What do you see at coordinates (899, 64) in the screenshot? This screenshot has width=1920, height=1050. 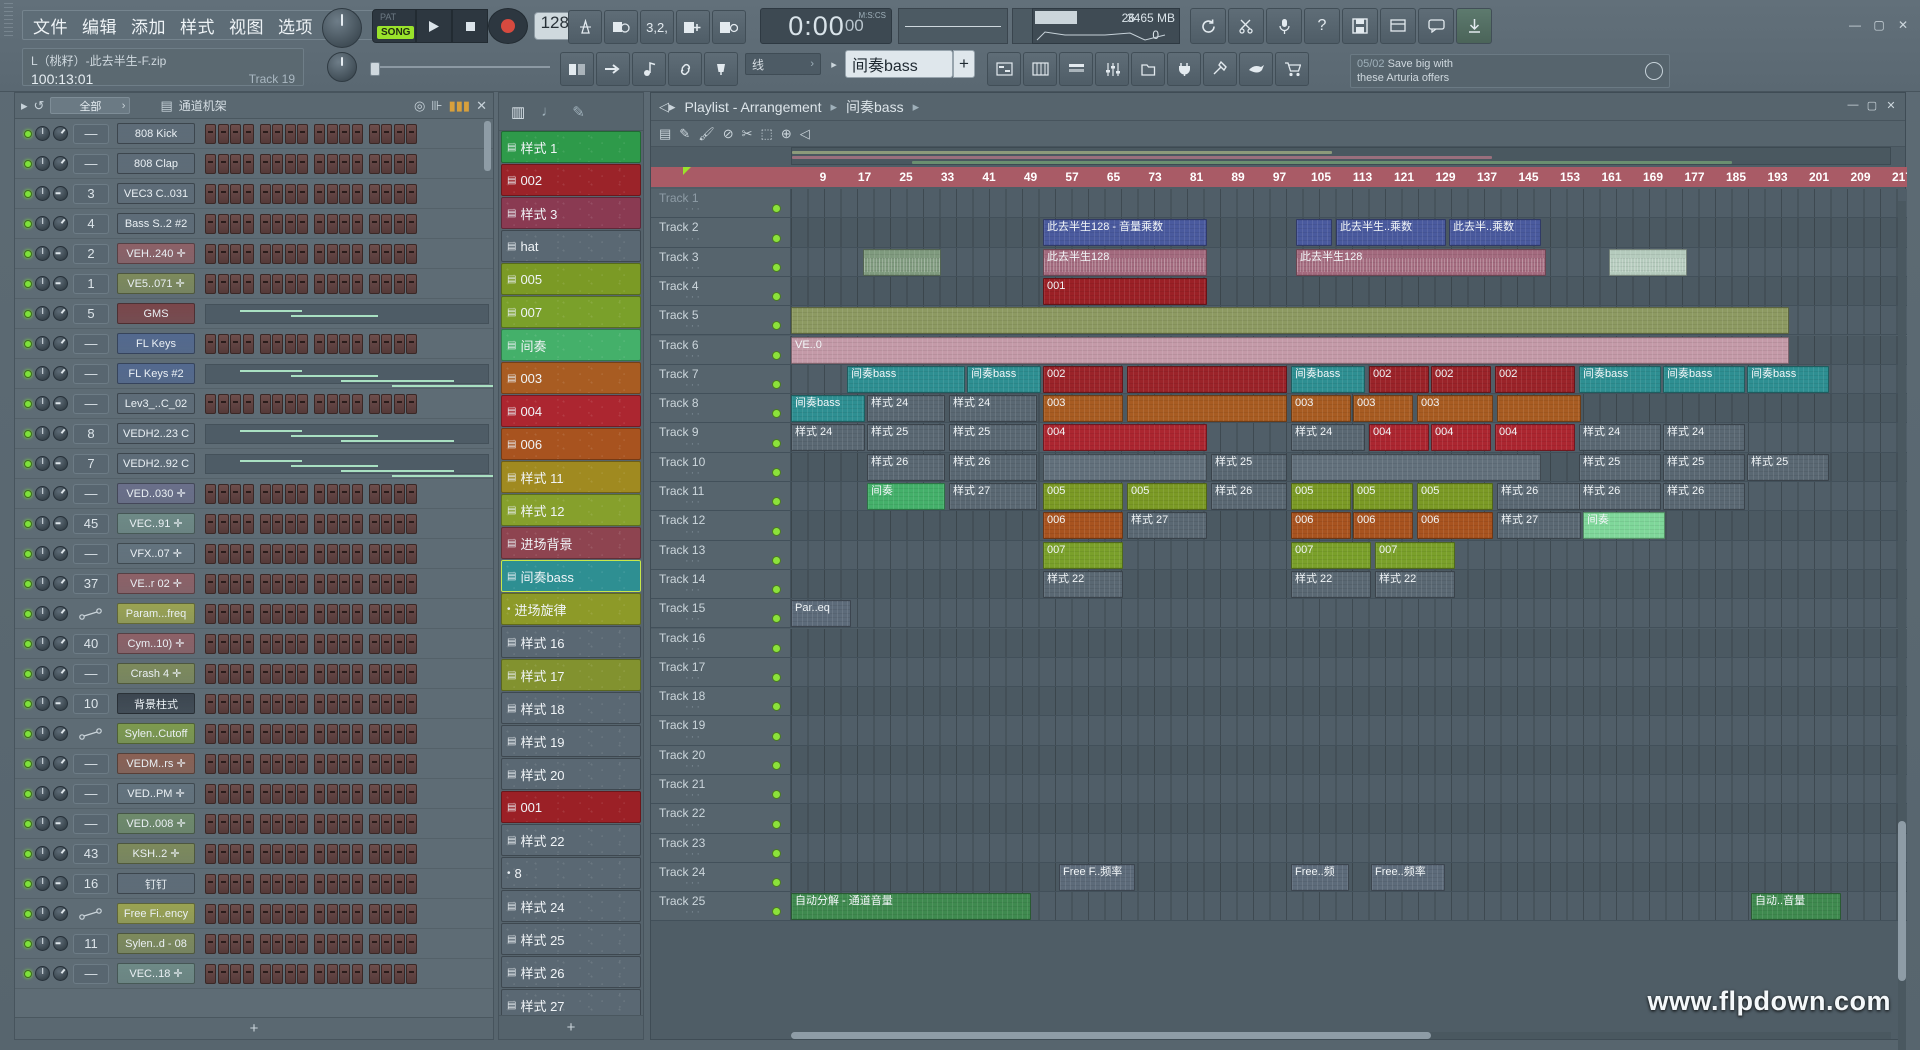 I see `current-pattern-field: 间奏bass` at bounding box center [899, 64].